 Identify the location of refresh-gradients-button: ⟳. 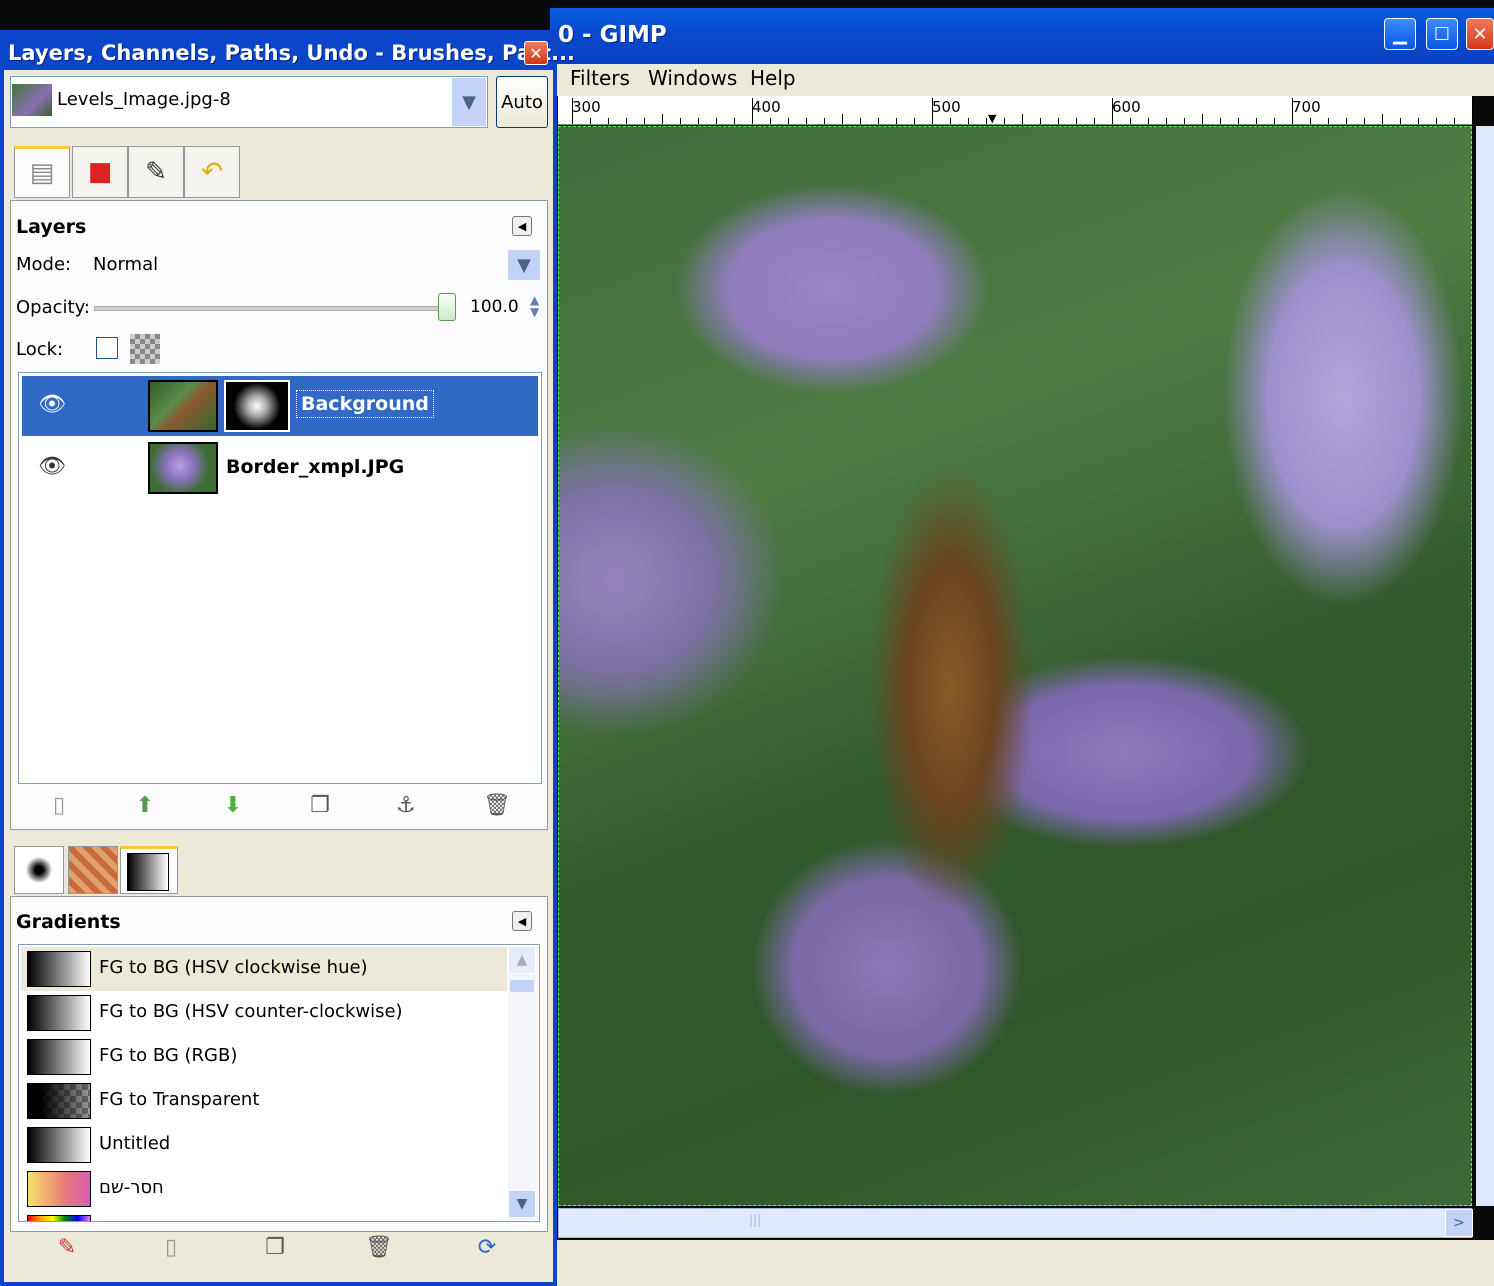
(487, 1247).